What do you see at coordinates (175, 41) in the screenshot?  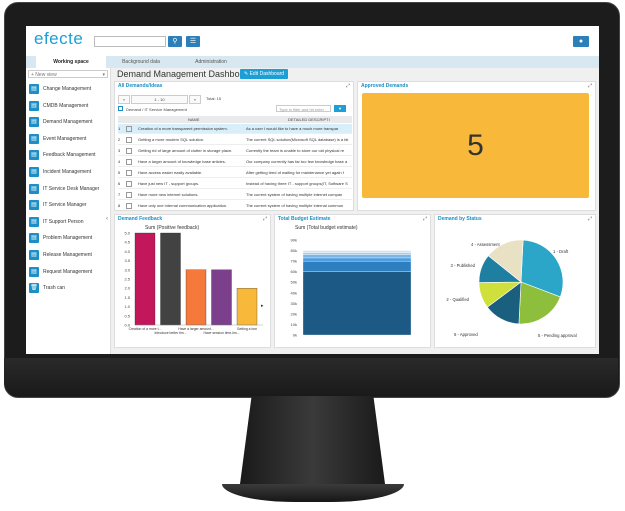 I see `search-button: ⚲` at bounding box center [175, 41].